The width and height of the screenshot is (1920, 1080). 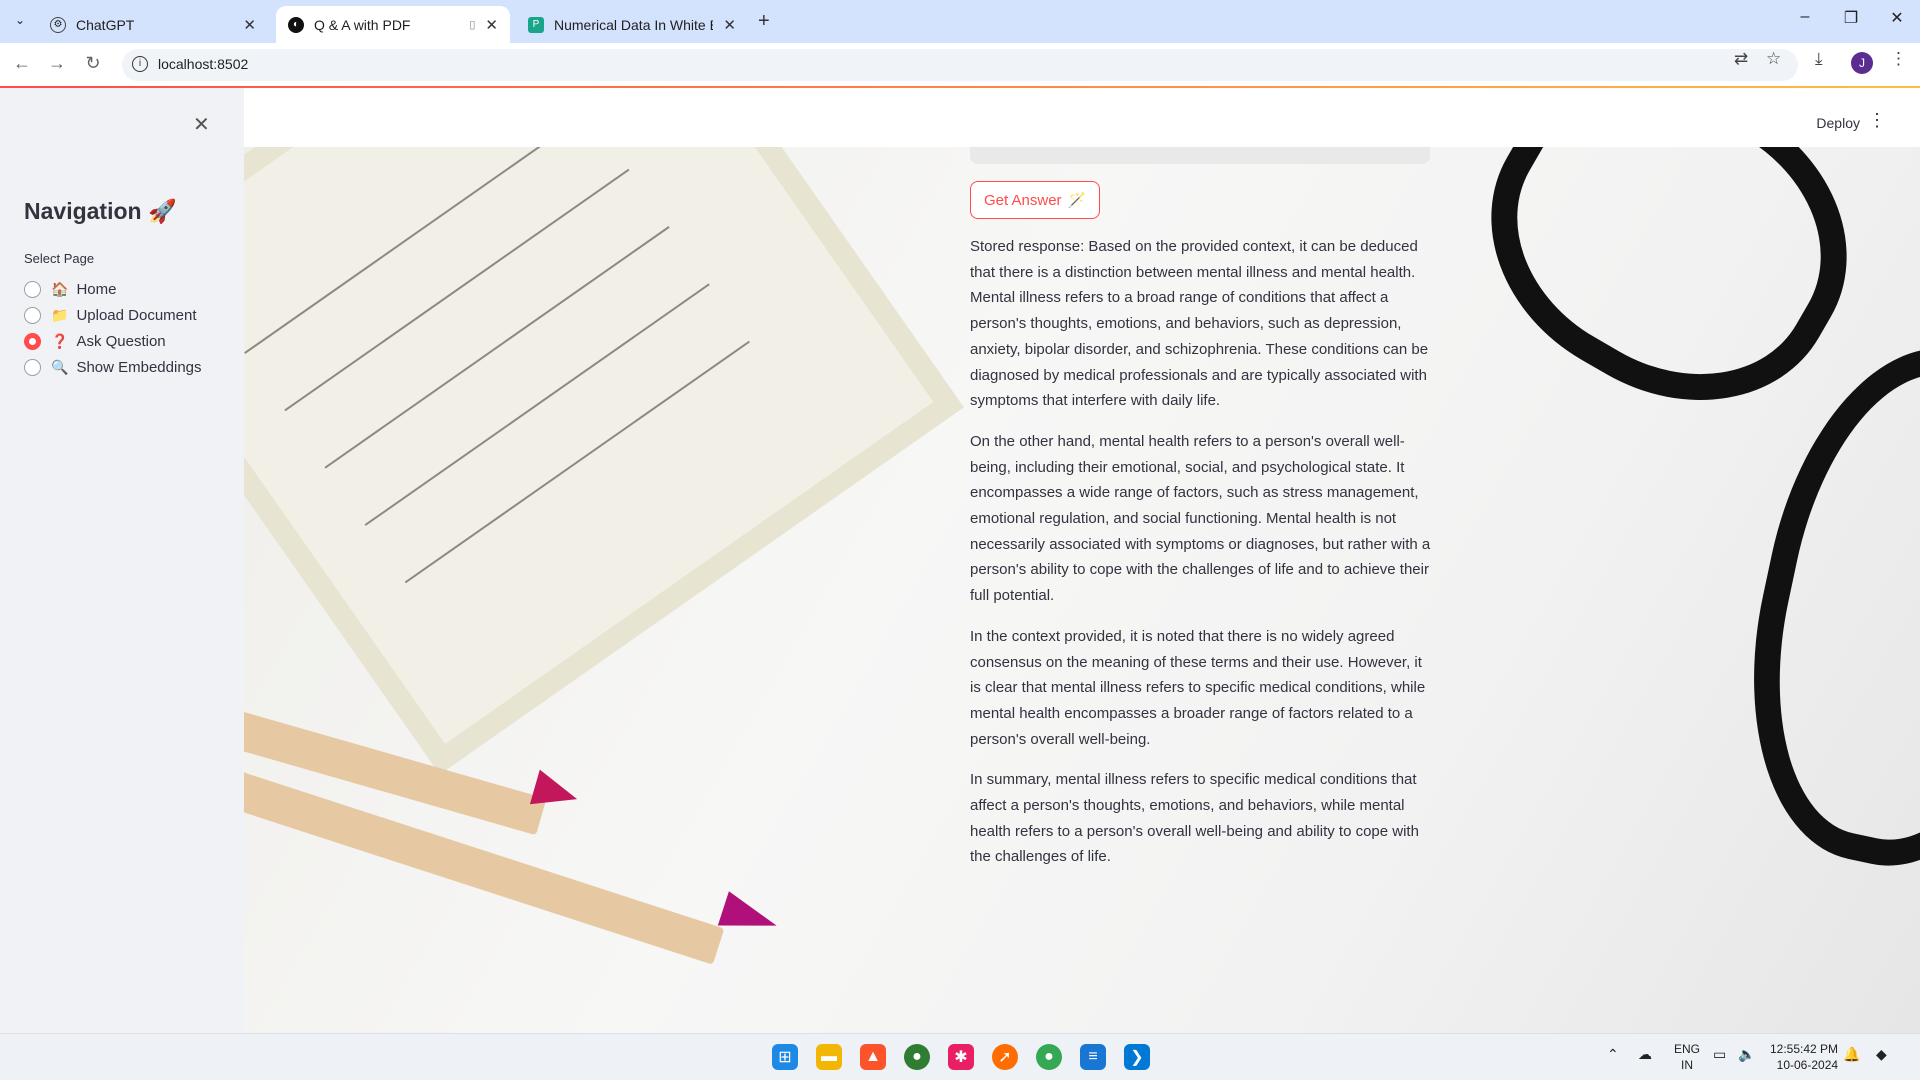 I want to click on chrome-profile-icon: ●, so click(x=1049, y=1057).